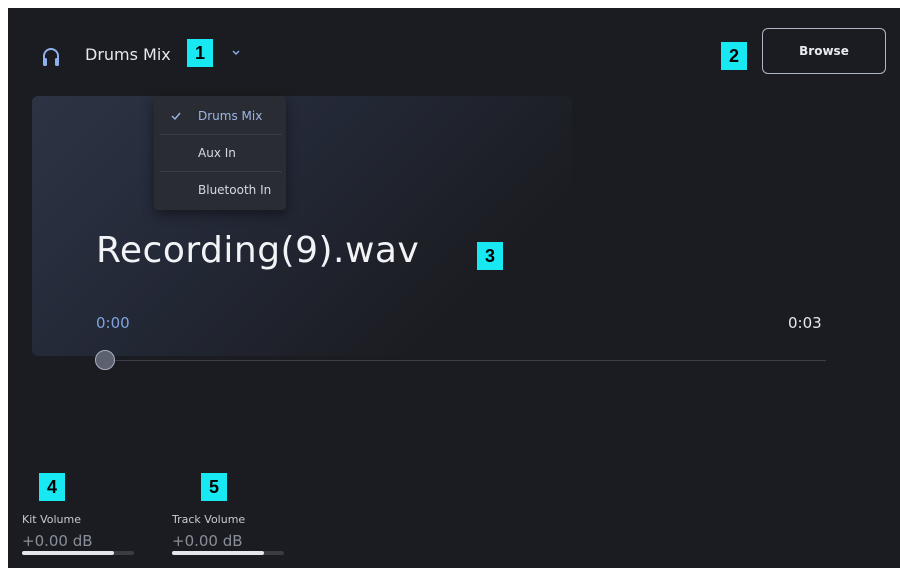 The image size is (900, 568). I want to click on kit-volume-fill, so click(68, 553).